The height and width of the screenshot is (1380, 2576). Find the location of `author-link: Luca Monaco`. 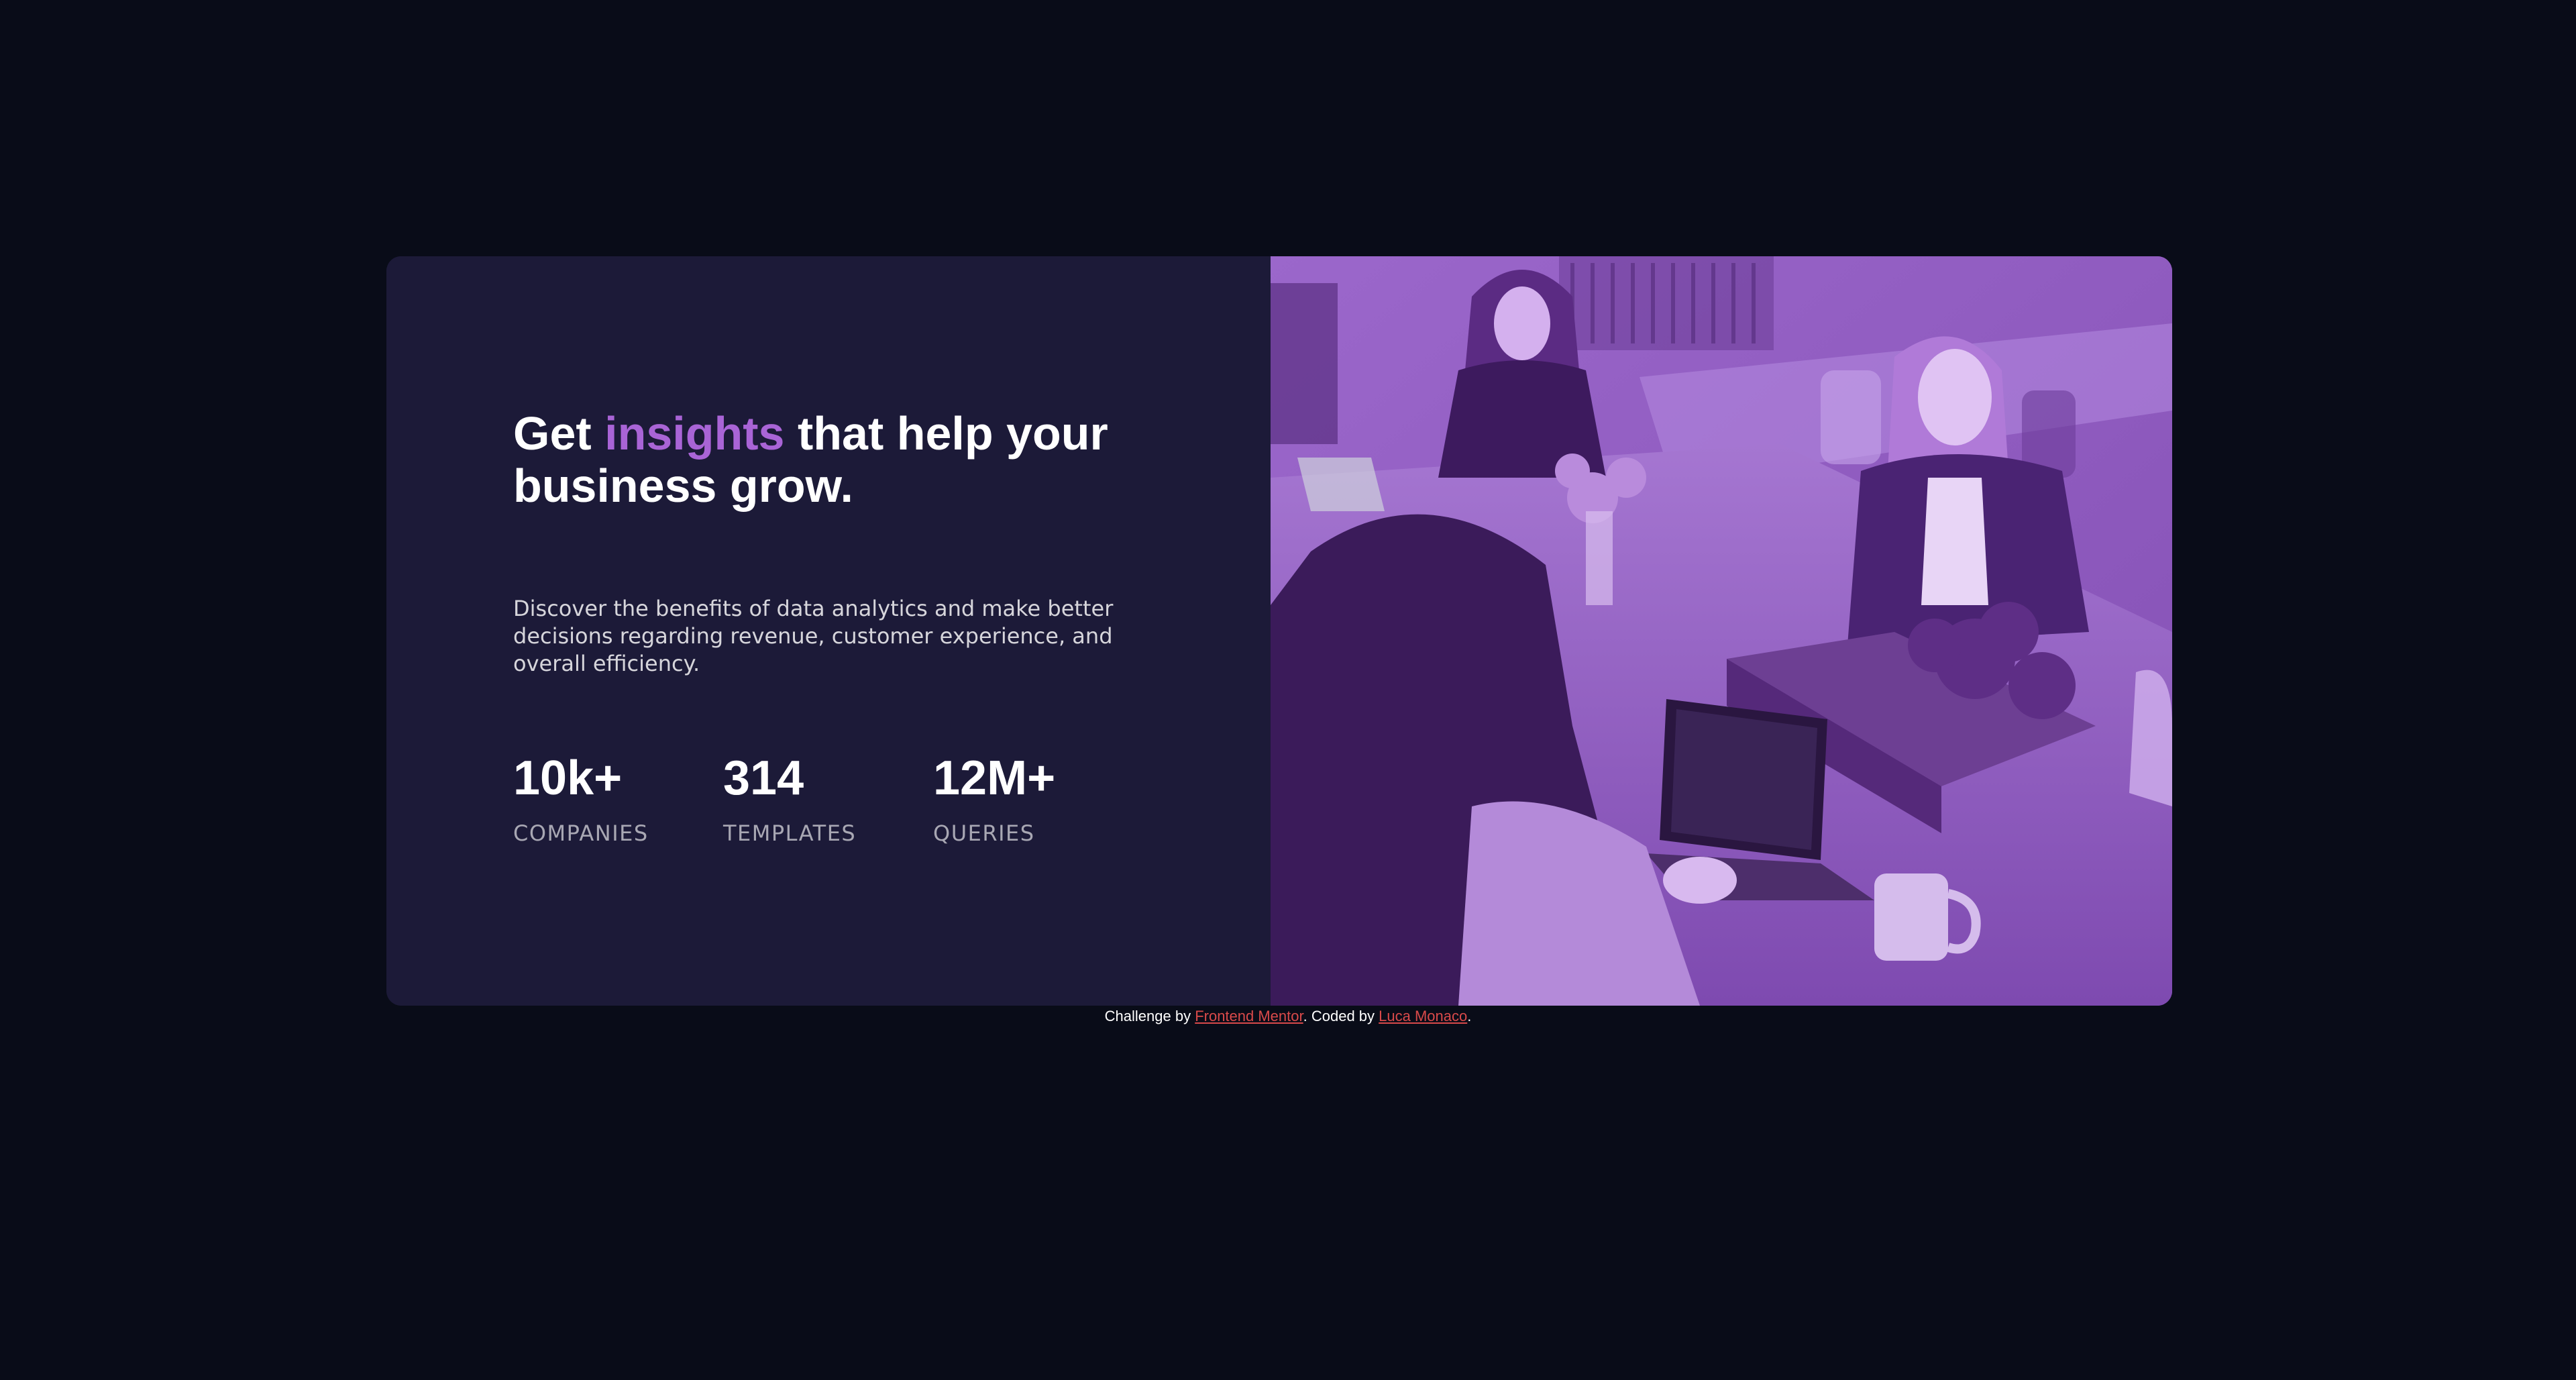

author-link: Luca Monaco is located at coordinates (1423, 1016).